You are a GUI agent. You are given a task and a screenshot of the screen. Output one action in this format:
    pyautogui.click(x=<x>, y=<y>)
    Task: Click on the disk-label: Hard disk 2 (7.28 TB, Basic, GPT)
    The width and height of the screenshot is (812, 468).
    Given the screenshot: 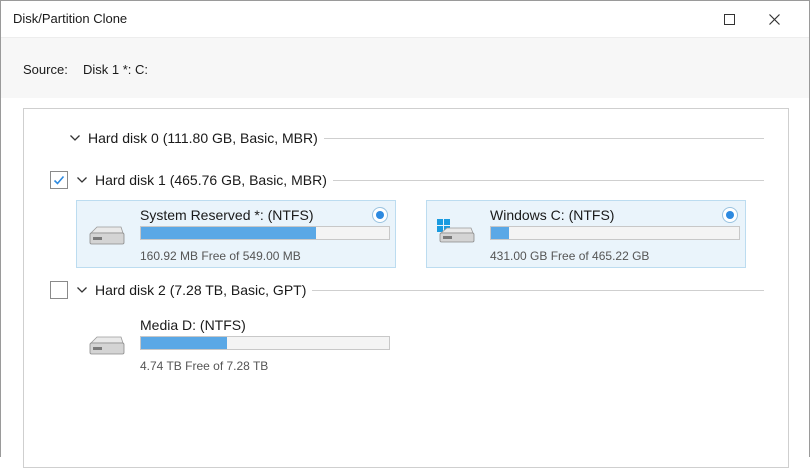 What is the action you would take?
    pyautogui.click(x=204, y=290)
    